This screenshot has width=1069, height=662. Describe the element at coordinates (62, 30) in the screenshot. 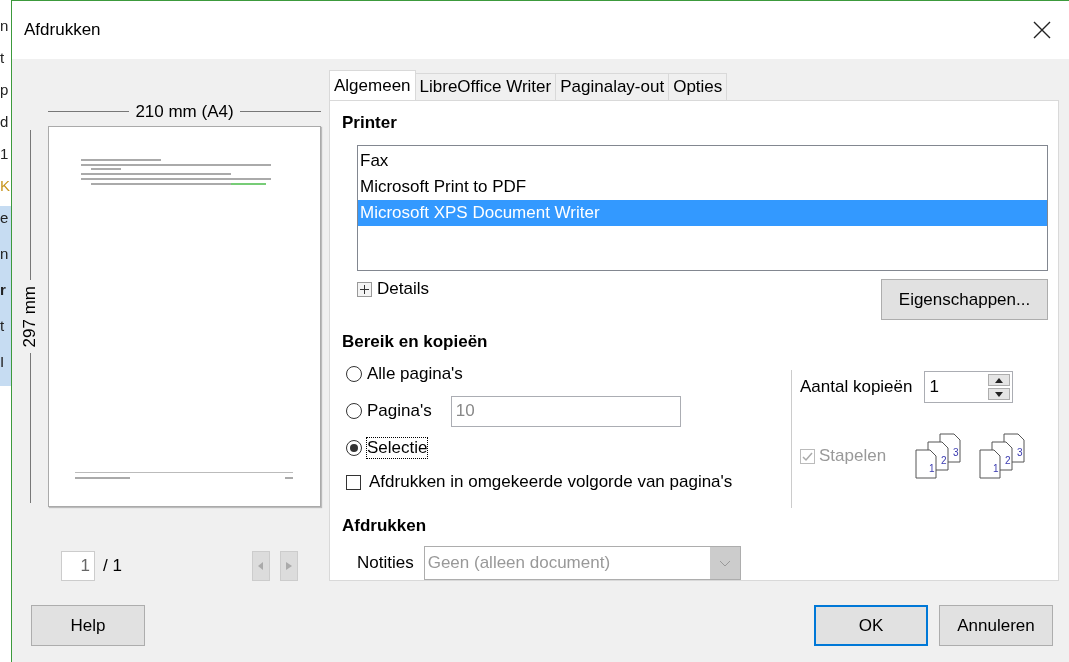

I see `window-title: Afdrukken` at that location.